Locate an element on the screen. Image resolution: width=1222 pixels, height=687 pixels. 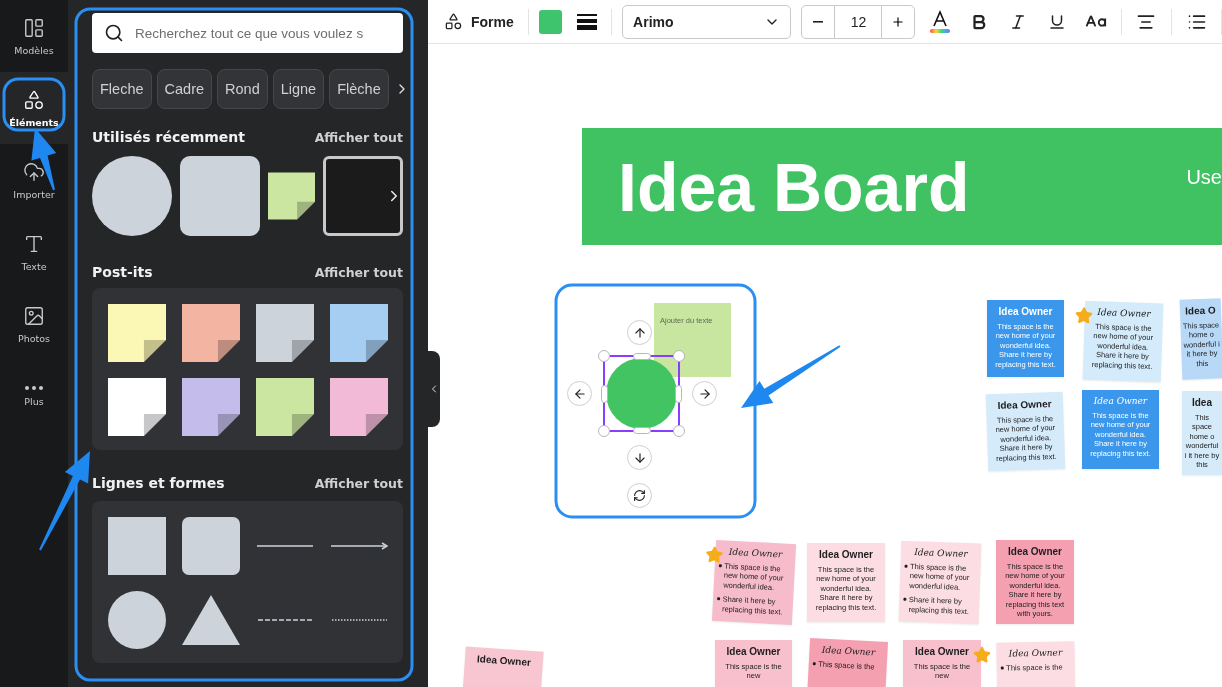
highlight-frame is located at coordinates (34, 104).